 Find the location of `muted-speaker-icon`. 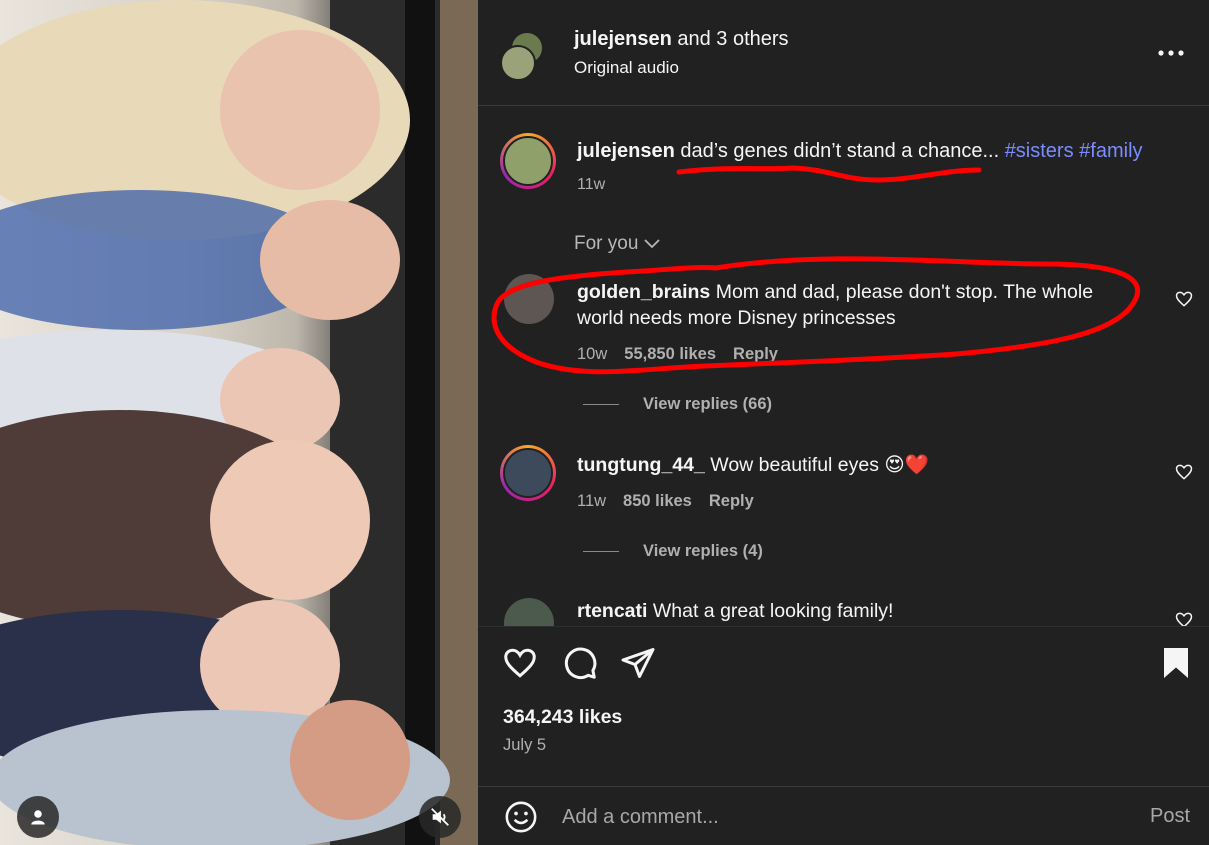

muted-speaker-icon is located at coordinates (440, 817).